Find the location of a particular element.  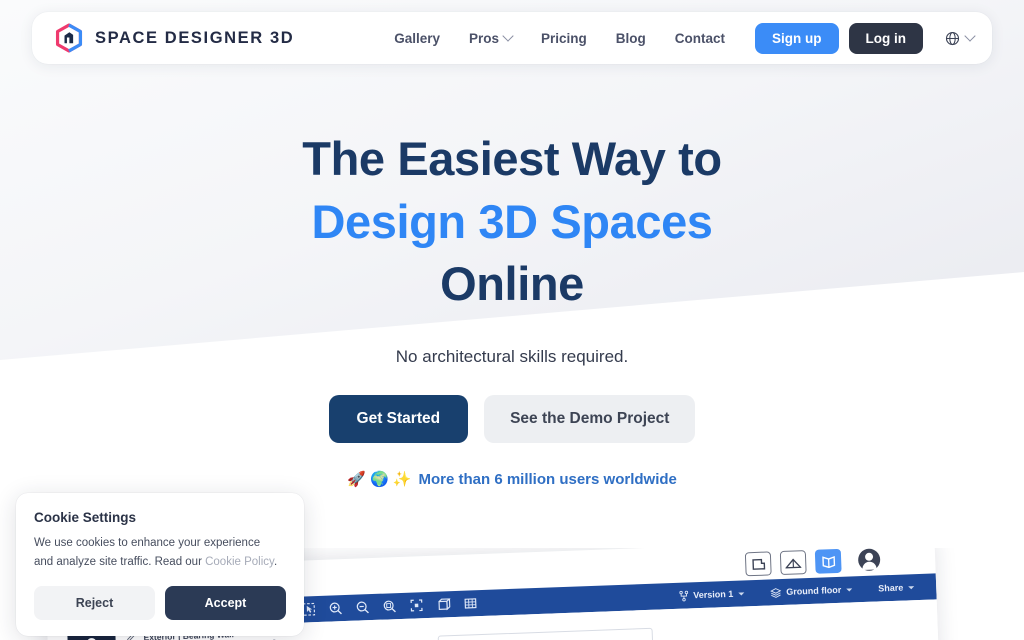

version-label: Version 1 is located at coordinates (713, 594).